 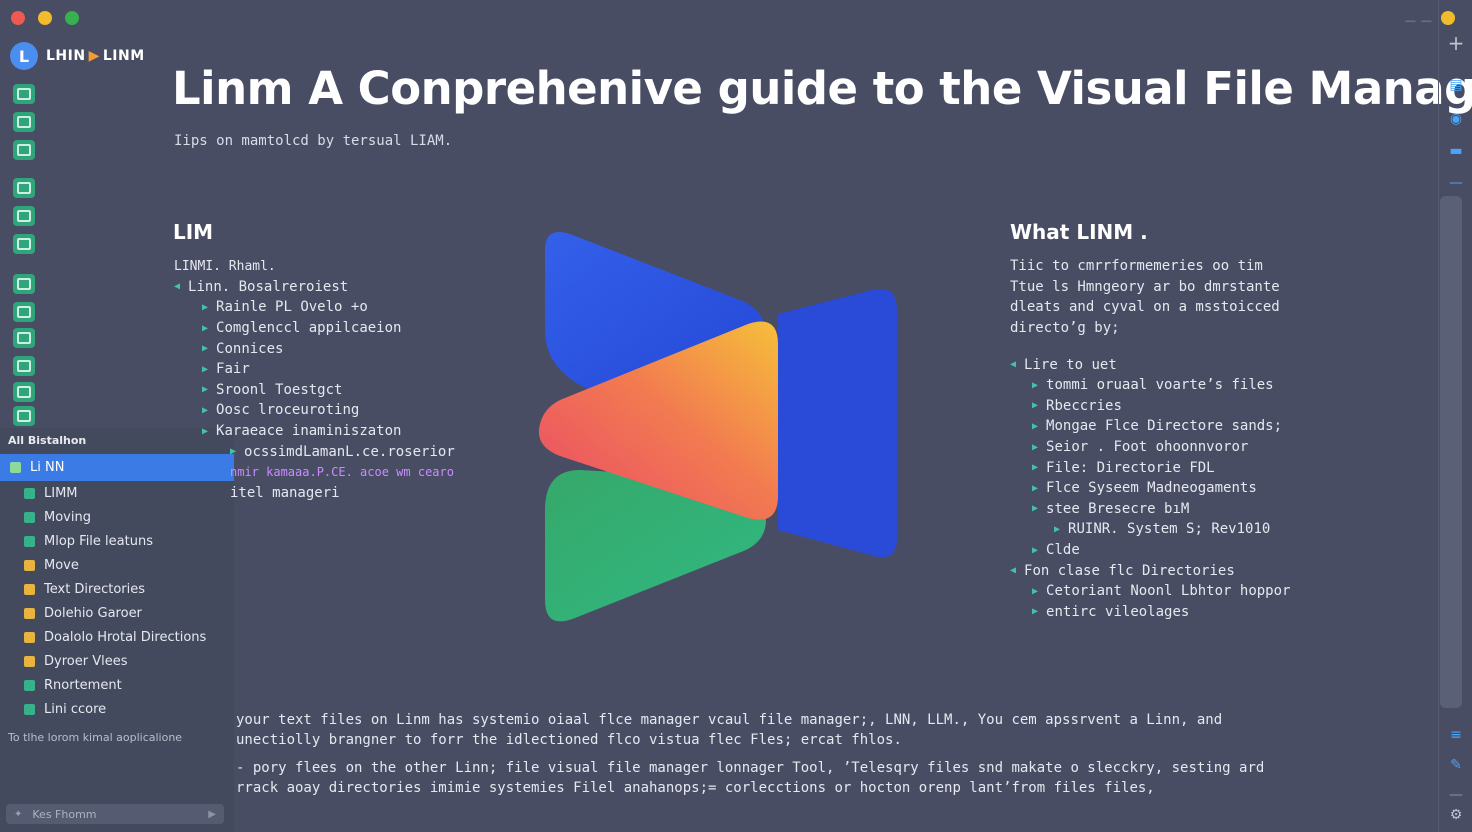 What do you see at coordinates (1456, 765) in the screenshot?
I see `bookmark-icon: ✎` at bounding box center [1456, 765].